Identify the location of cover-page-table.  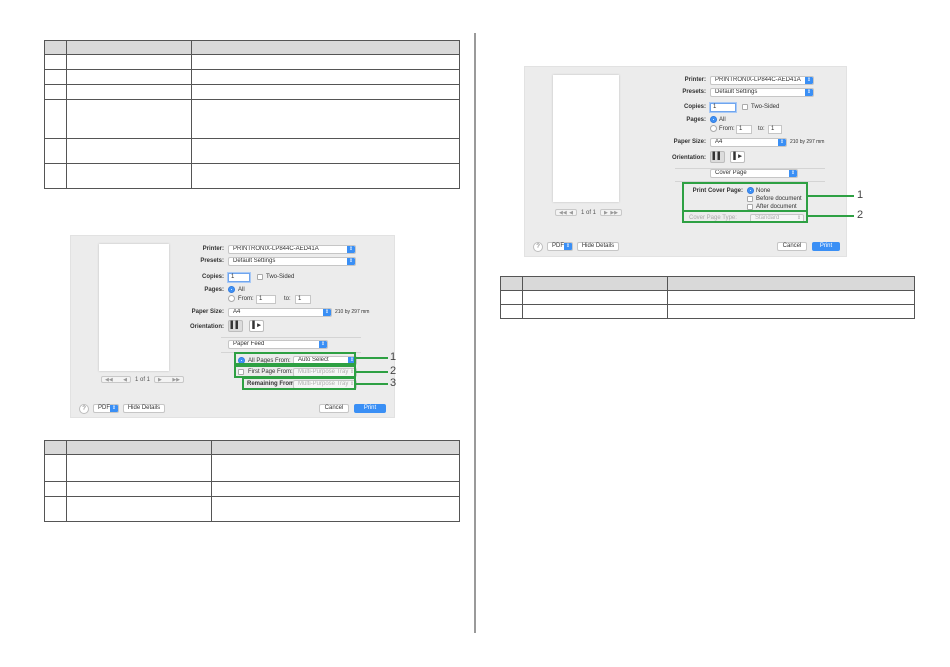
(707, 297).